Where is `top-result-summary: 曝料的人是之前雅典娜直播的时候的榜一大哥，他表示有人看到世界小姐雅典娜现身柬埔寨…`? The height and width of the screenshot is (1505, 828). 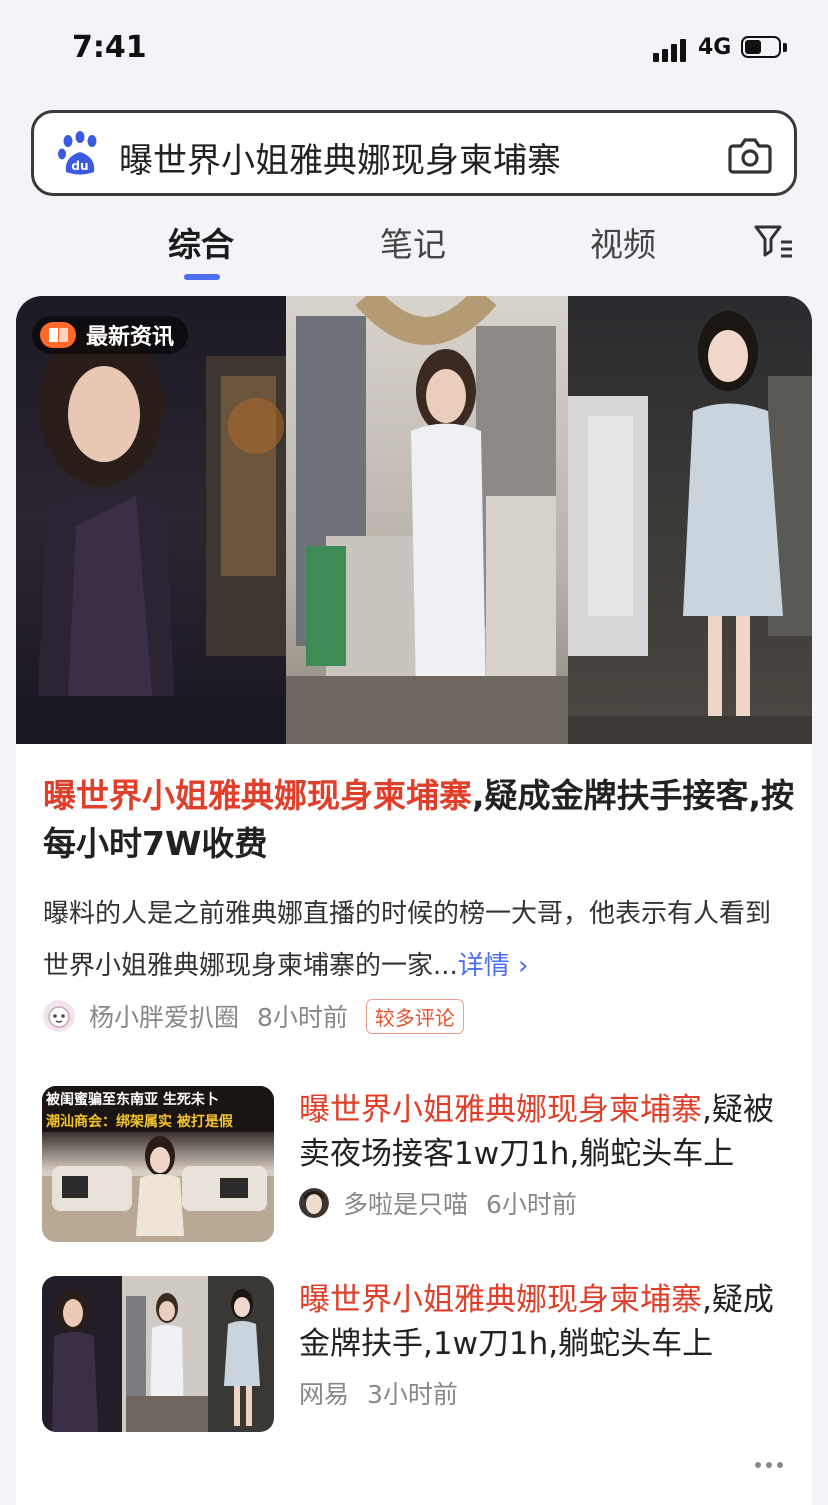 top-result-summary: 曝料的人是之前雅典娜直播的时候的榜一大哥，他表示有人看到世界小姐雅典娜现身柬埔寨… is located at coordinates (419, 940).